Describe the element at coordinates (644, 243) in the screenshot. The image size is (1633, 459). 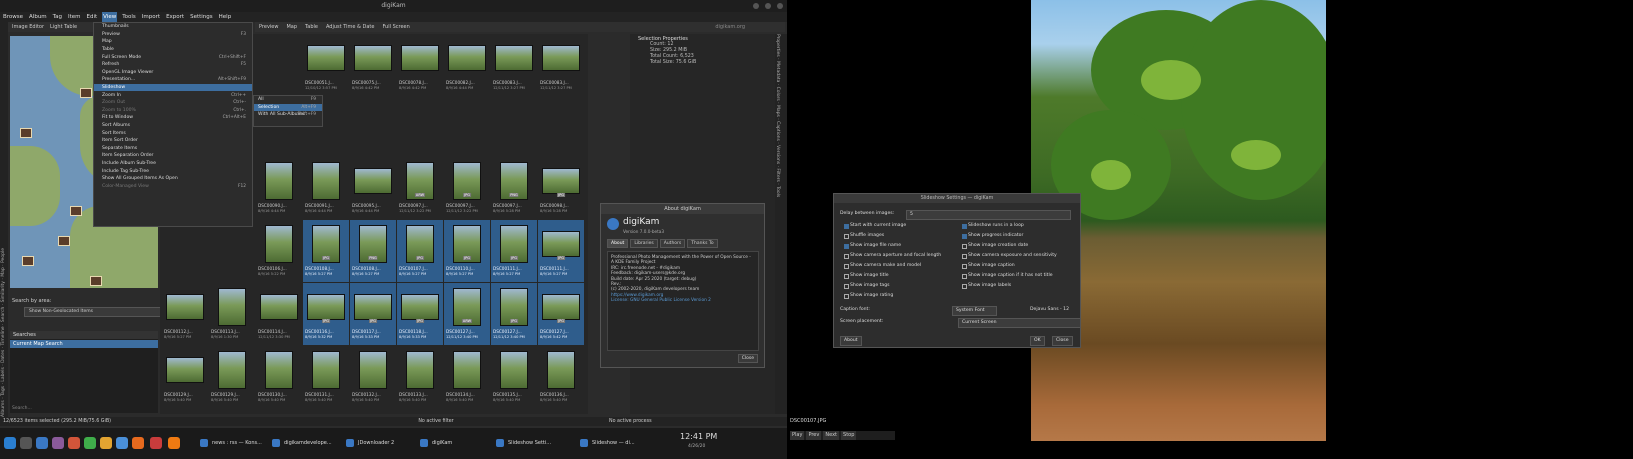
I see `about-tab-libraries: Libraries` at that location.